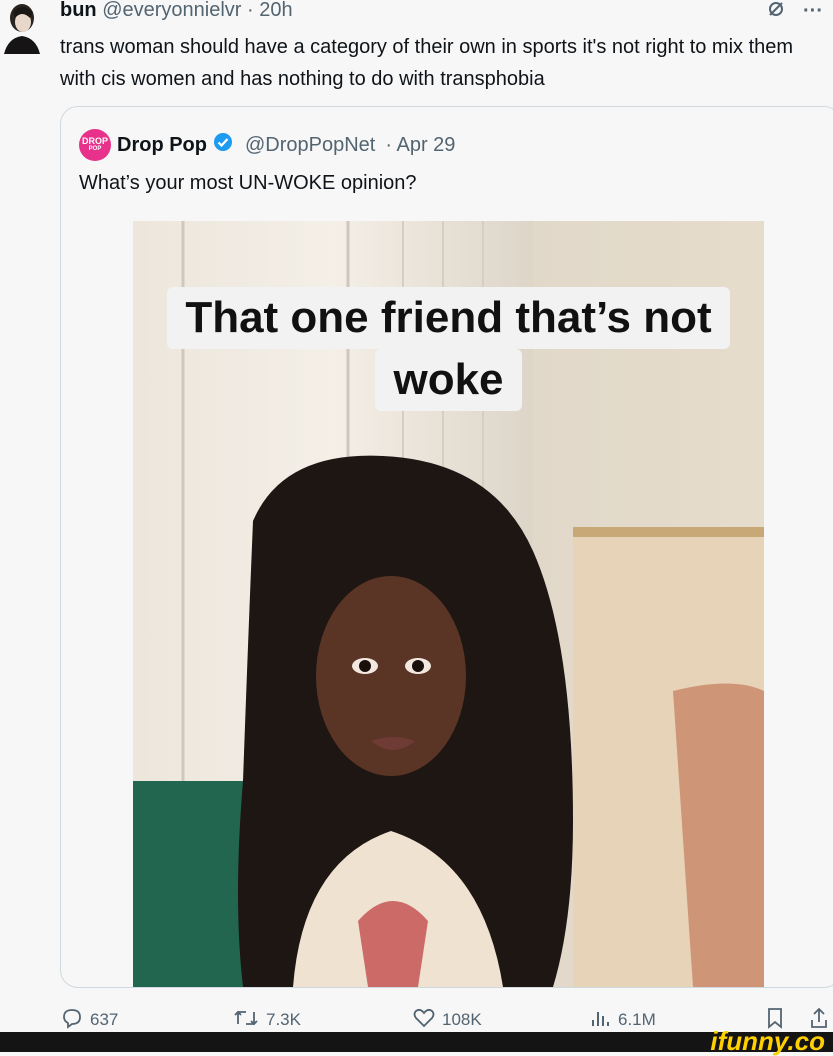 This screenshot has width=833, height=1056. What do you see at coordinates (601, 1020) in the screenshot?
I see `views-icon` at bounding box center [601, 1020].